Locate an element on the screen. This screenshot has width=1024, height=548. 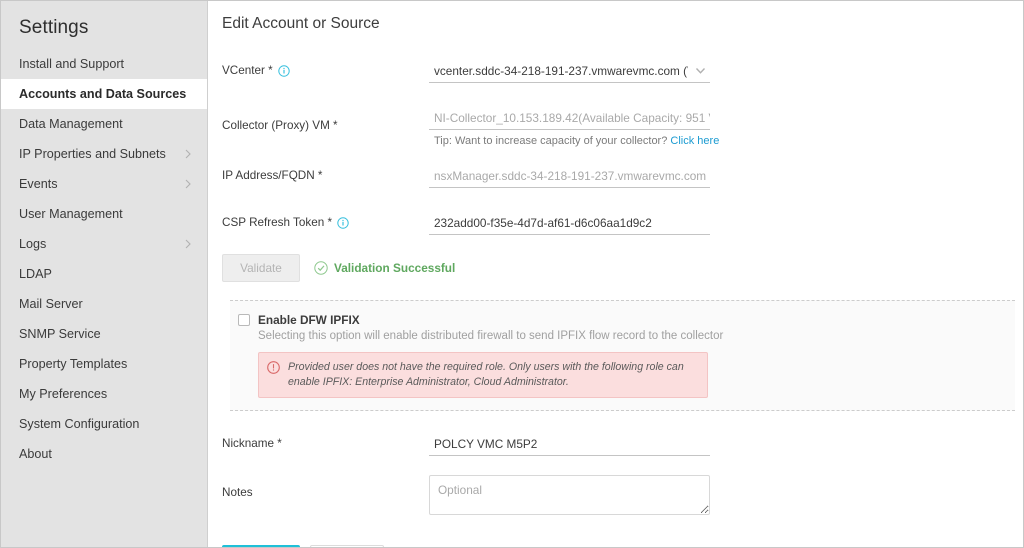
sidebar-item-system-configuration: System Configuration is located at coordinates (104, 424).